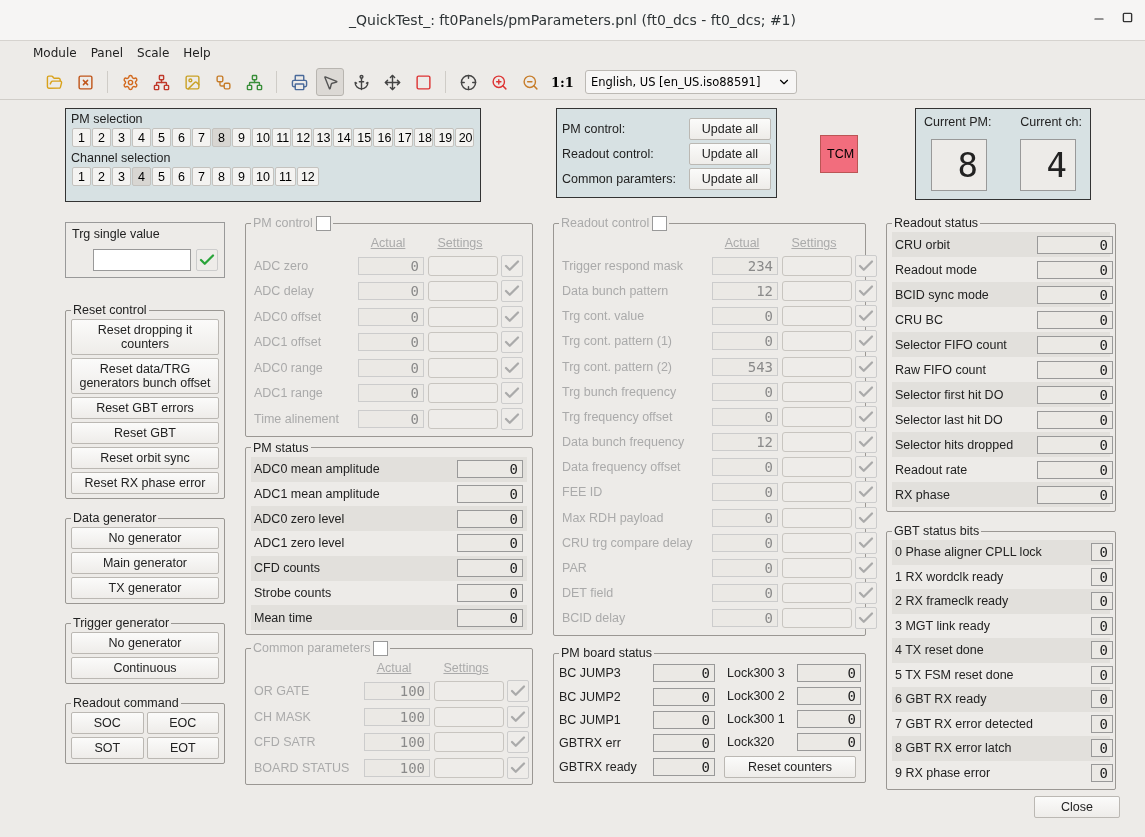 The width and height of the screenshot is (1145, 837). What do you see at coordinates (790, 767) in the screenshot?
I see `reset-counters-button: Reset counters` at bounding box center [790, 767].